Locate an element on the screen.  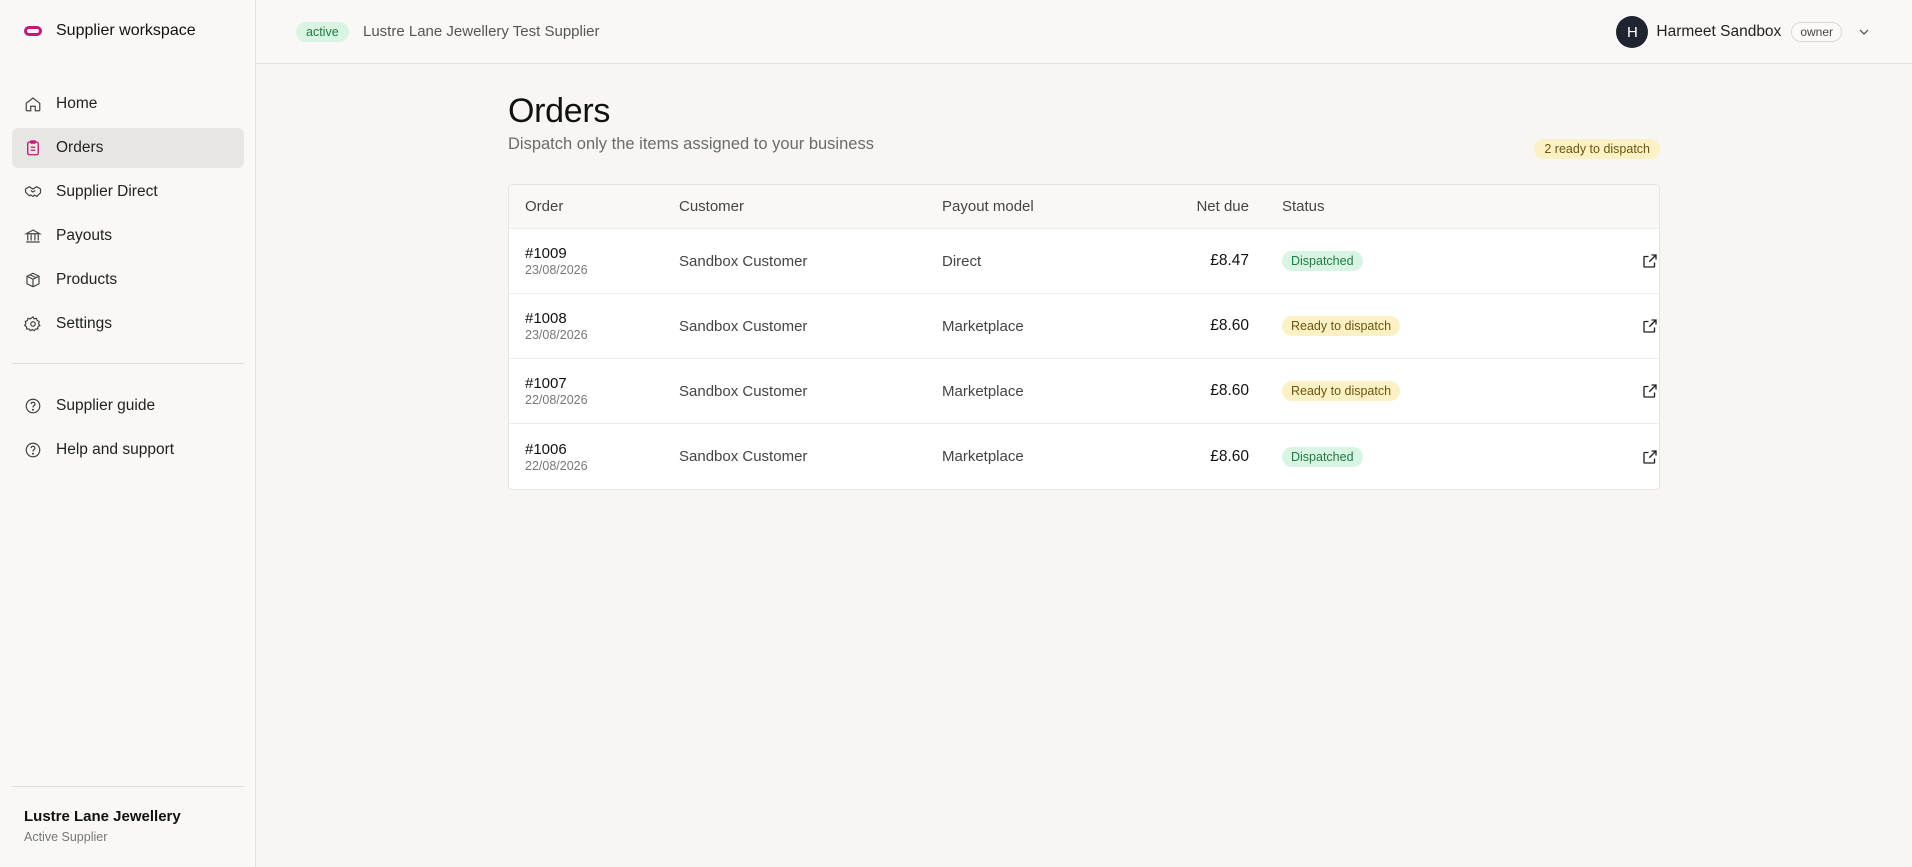
status-badge: active is located at coordinates (322, 32).